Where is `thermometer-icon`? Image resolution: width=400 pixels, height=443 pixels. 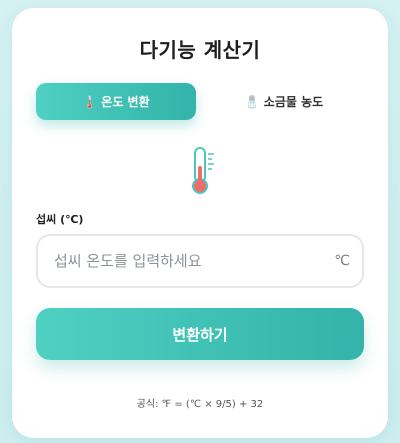 thermometer-icon is located at coordinates (203, 170).